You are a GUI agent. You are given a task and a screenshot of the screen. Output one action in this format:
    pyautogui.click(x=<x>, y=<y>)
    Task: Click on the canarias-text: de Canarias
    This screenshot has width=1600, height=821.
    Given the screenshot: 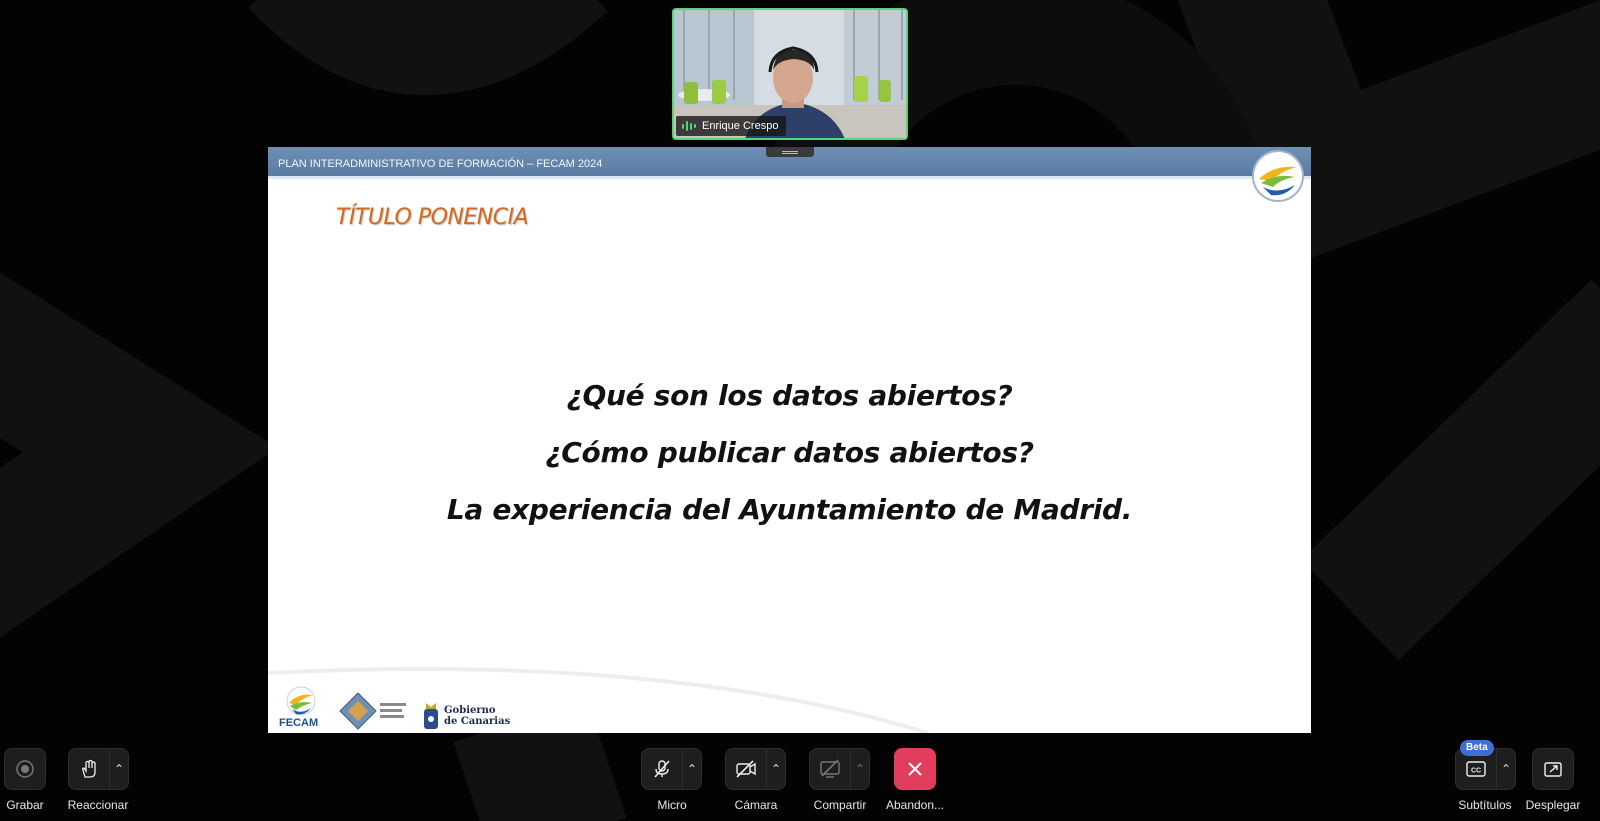 What is the action you would take?
    pyautogui.click(x=477, y=721)
    